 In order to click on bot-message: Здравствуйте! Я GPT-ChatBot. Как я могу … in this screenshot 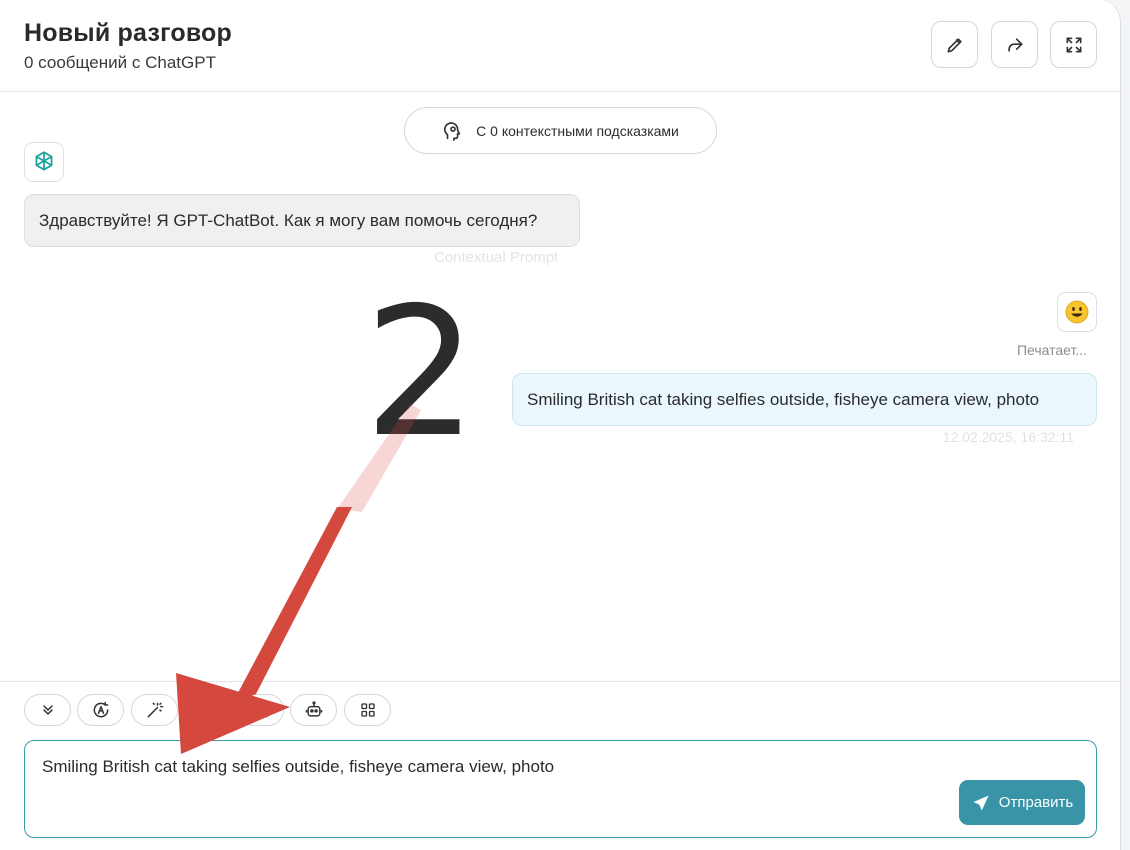, I will do `click(302, 220)`.